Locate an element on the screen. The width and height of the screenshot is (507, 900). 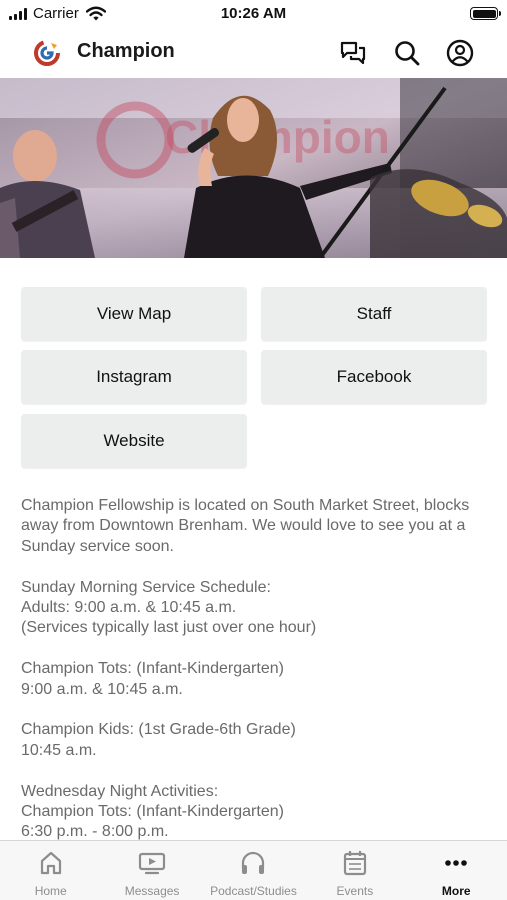
description-line: 9:00 a.m. & 10:45 a.m. is located at coordinates (102, 689).